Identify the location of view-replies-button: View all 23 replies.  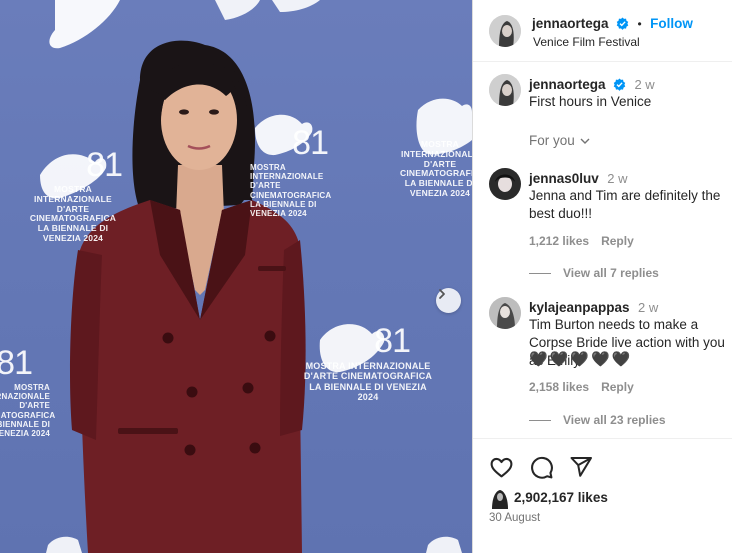
(597, 420).